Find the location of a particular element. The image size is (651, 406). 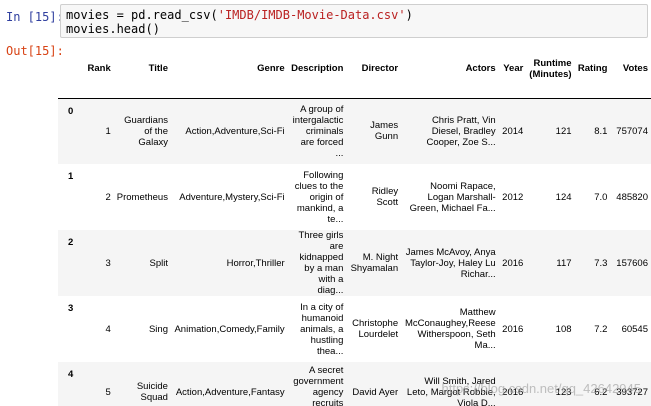

cell-title: Guardians of the Galaxy is located at coordinates (146, 131).